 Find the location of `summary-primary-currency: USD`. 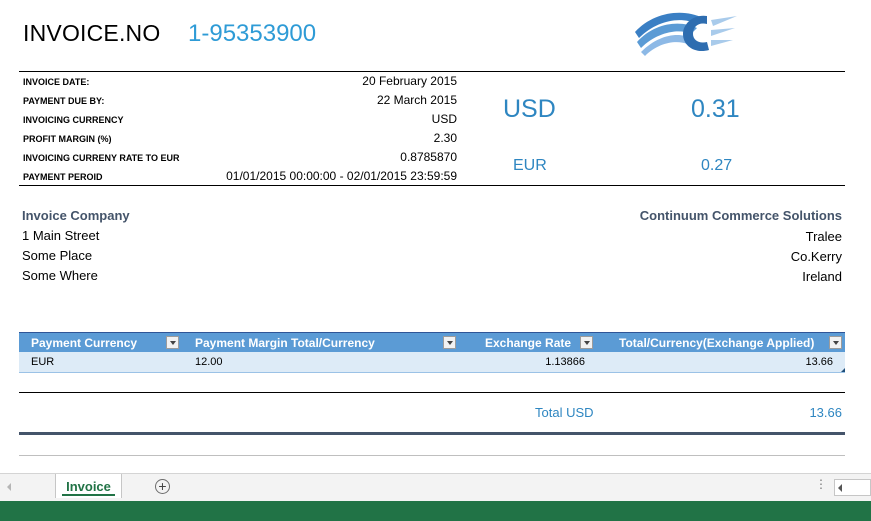

summary-primary-currency: USD is located at coordinates (529, 109).